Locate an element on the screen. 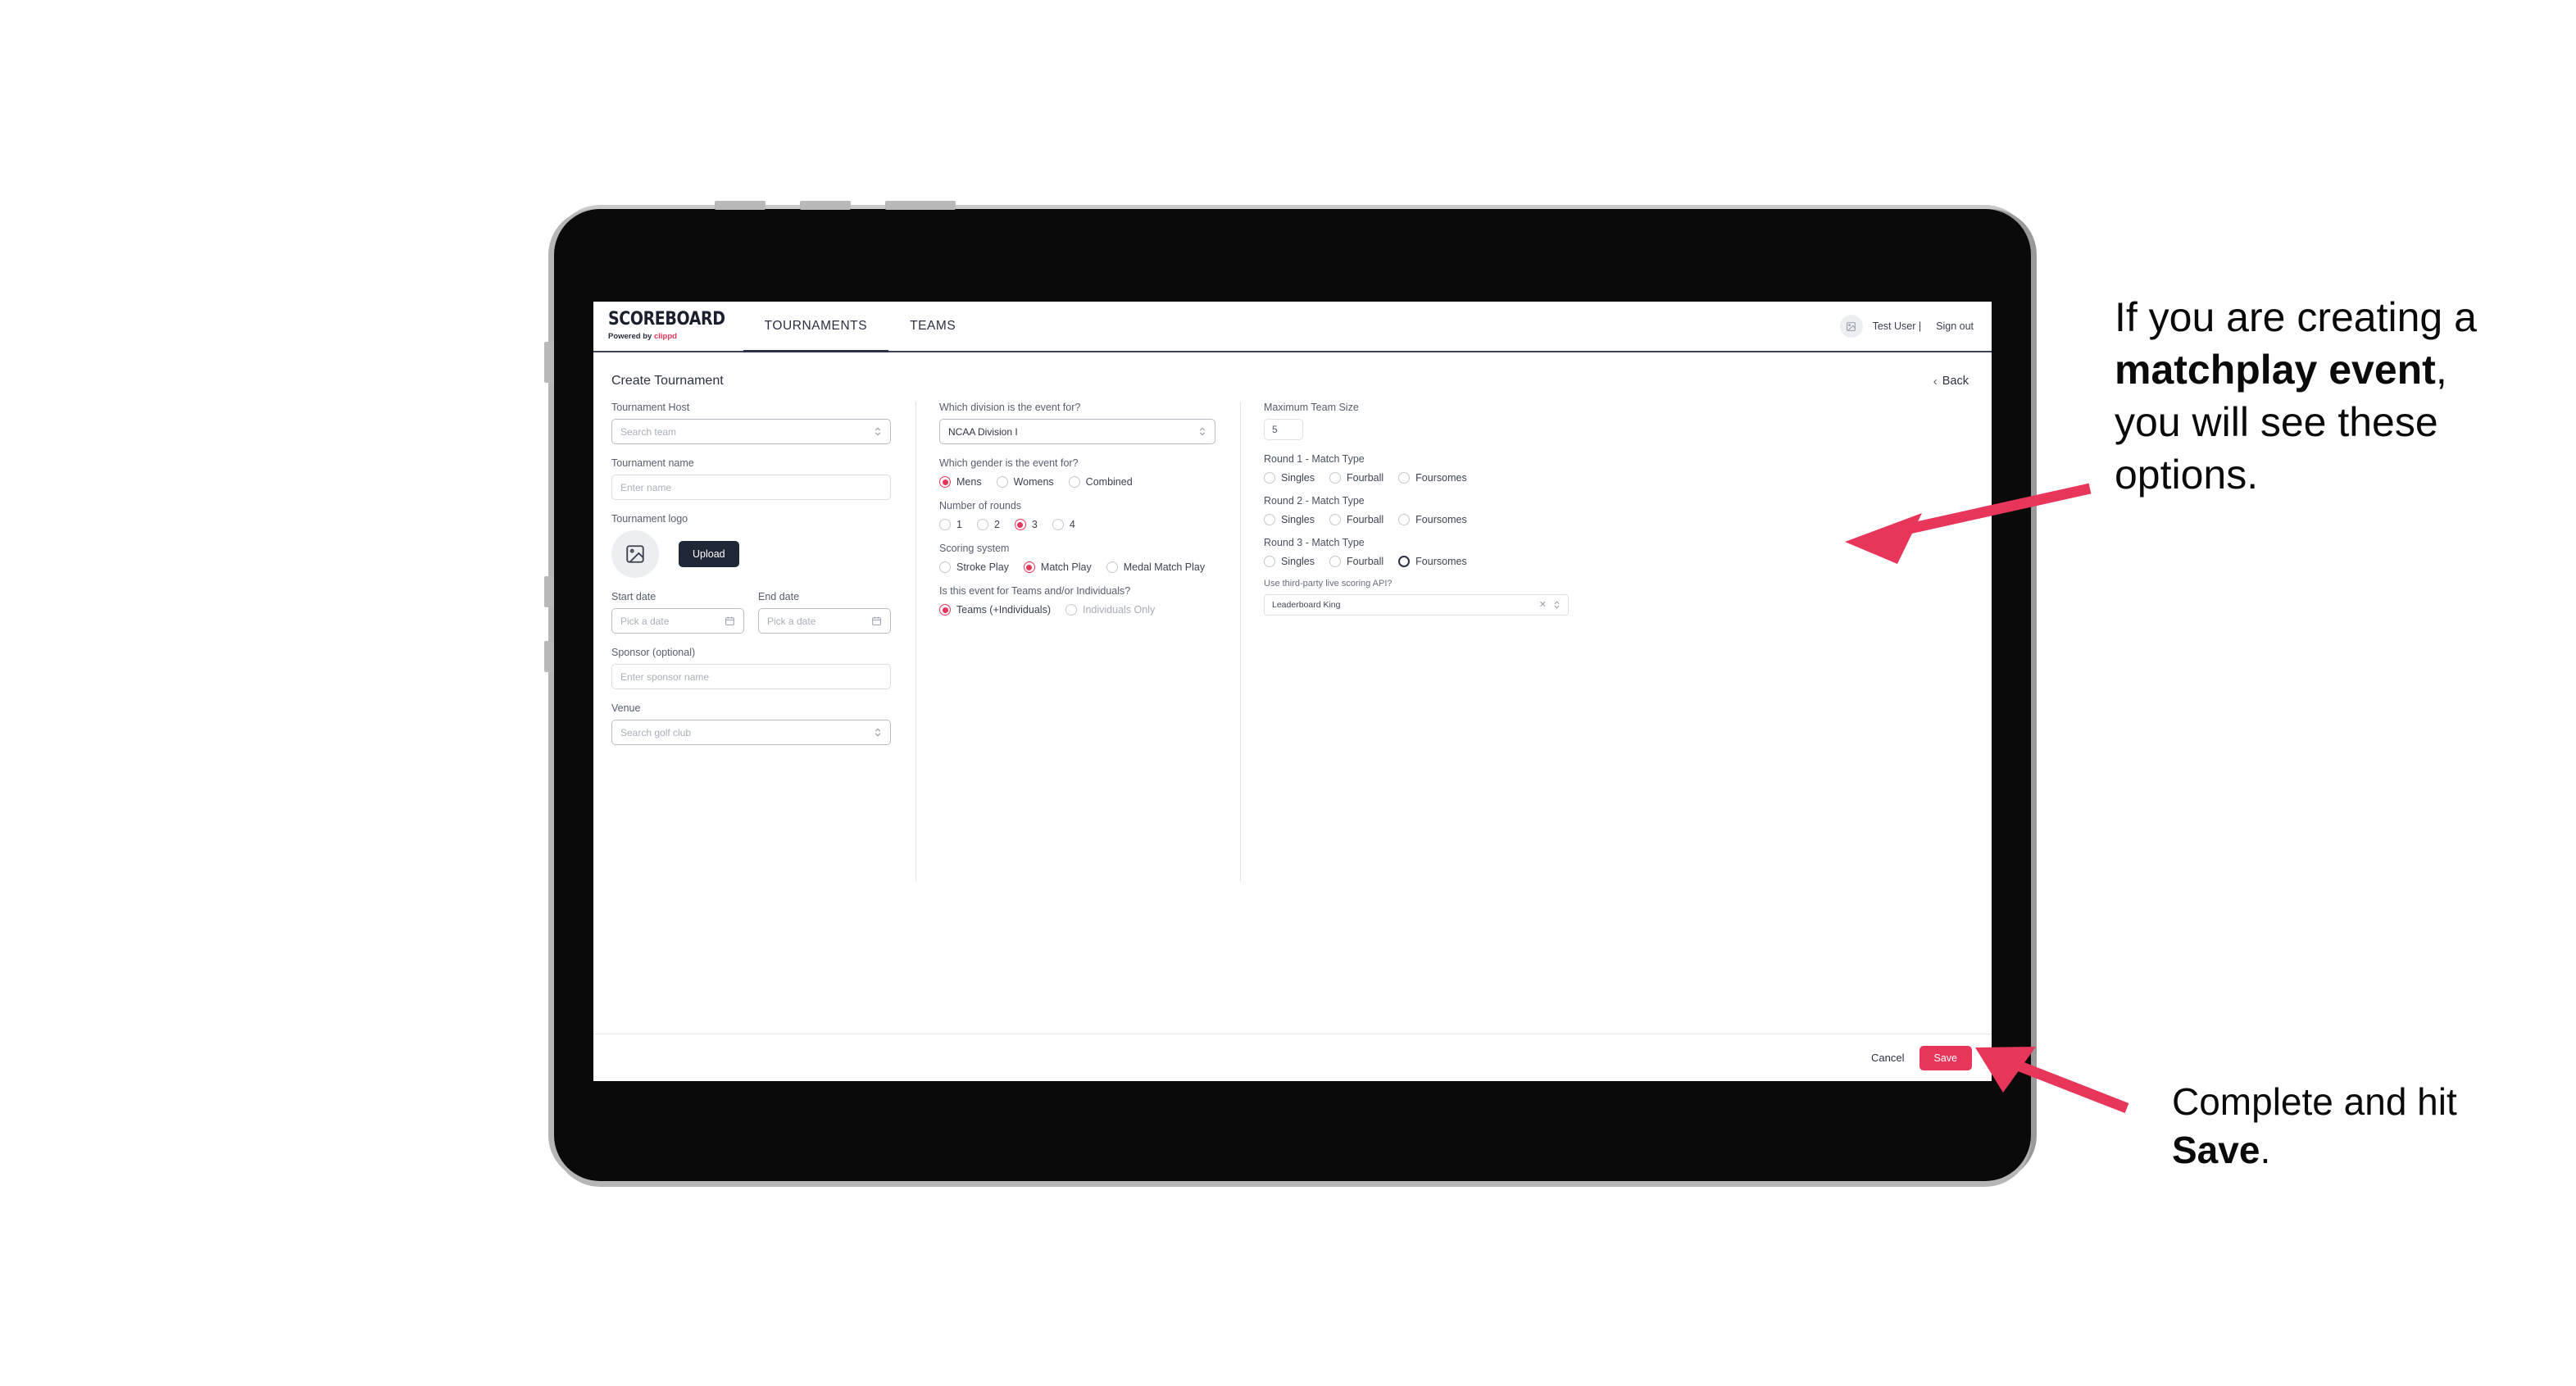 The height and width of the screenshot is (1386, 2576). tournament-name-input: Enter name is located at coordinates (751, 488).